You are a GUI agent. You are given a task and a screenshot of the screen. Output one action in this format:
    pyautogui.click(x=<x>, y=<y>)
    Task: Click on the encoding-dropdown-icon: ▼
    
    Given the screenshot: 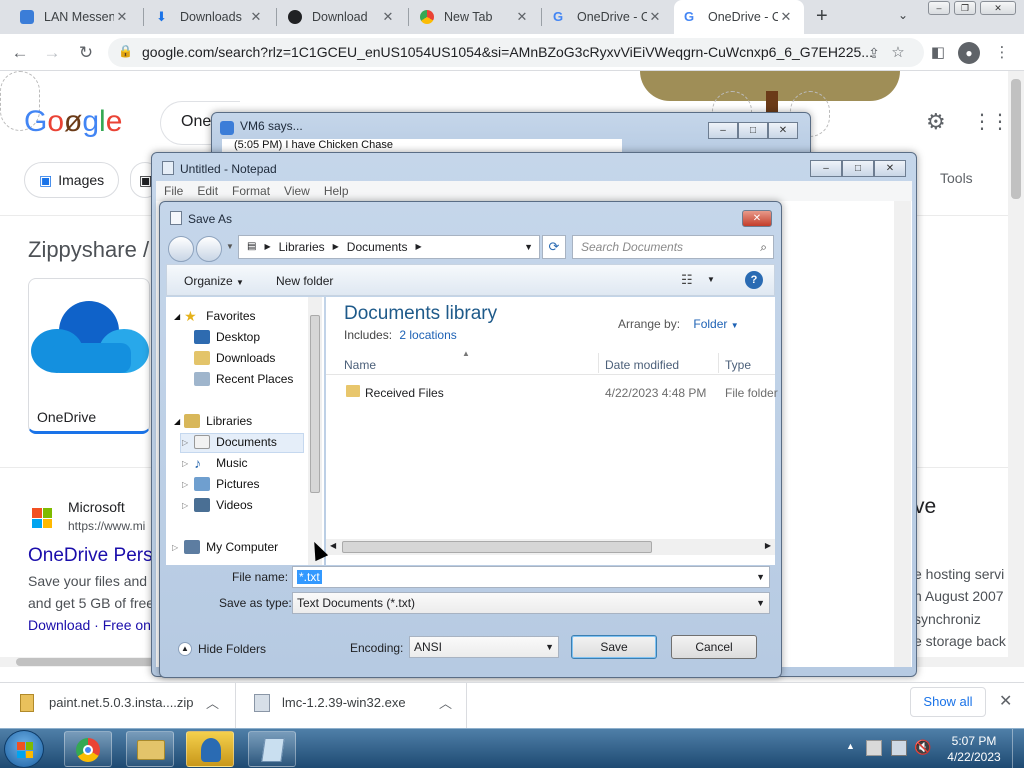 What is the action you would take?
    pyautogui.click(x=549, y=647)
    